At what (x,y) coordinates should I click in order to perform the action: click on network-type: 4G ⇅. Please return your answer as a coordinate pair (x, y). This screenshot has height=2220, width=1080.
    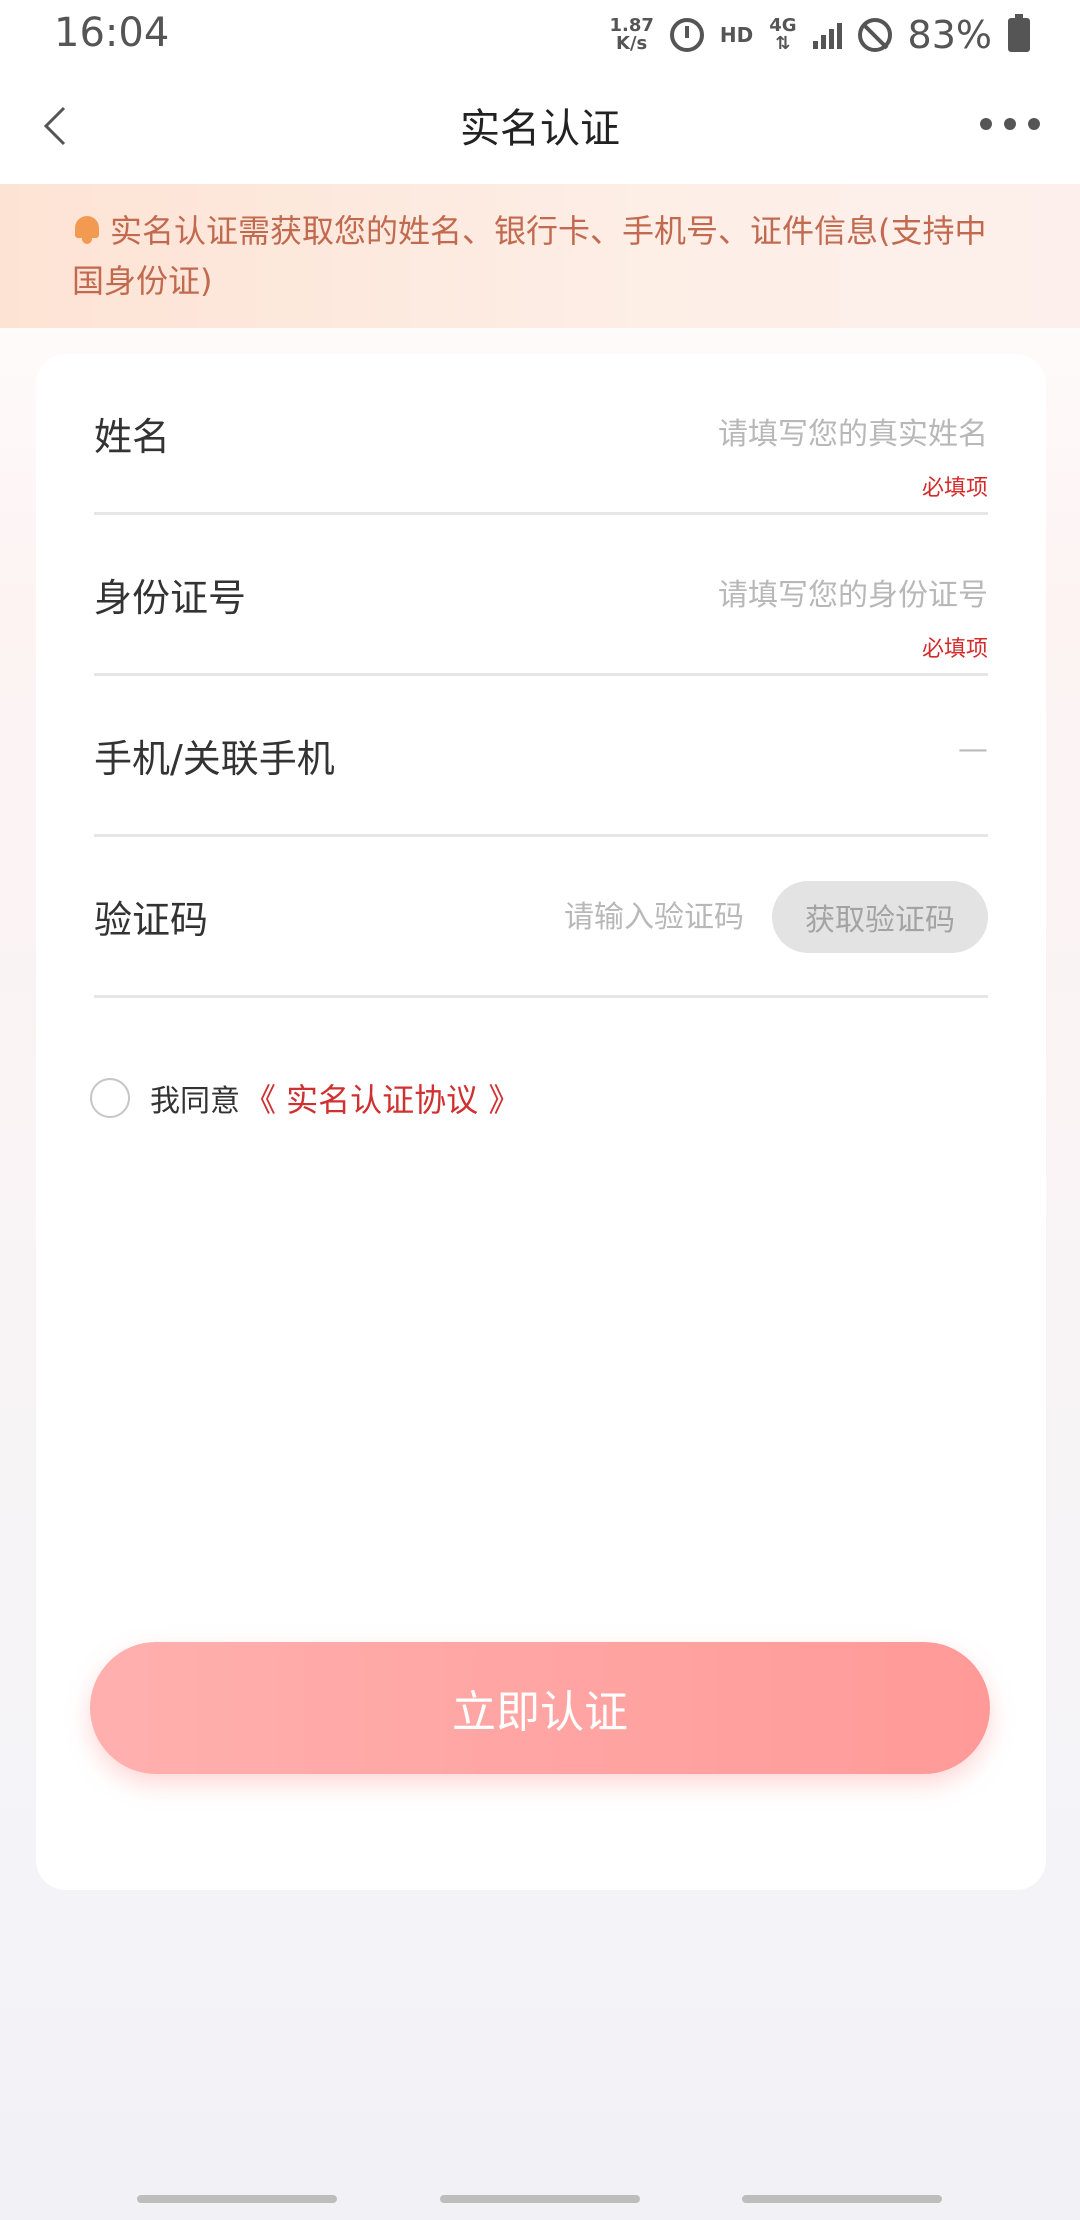
    Looking at the image, I should click on (782, 35).